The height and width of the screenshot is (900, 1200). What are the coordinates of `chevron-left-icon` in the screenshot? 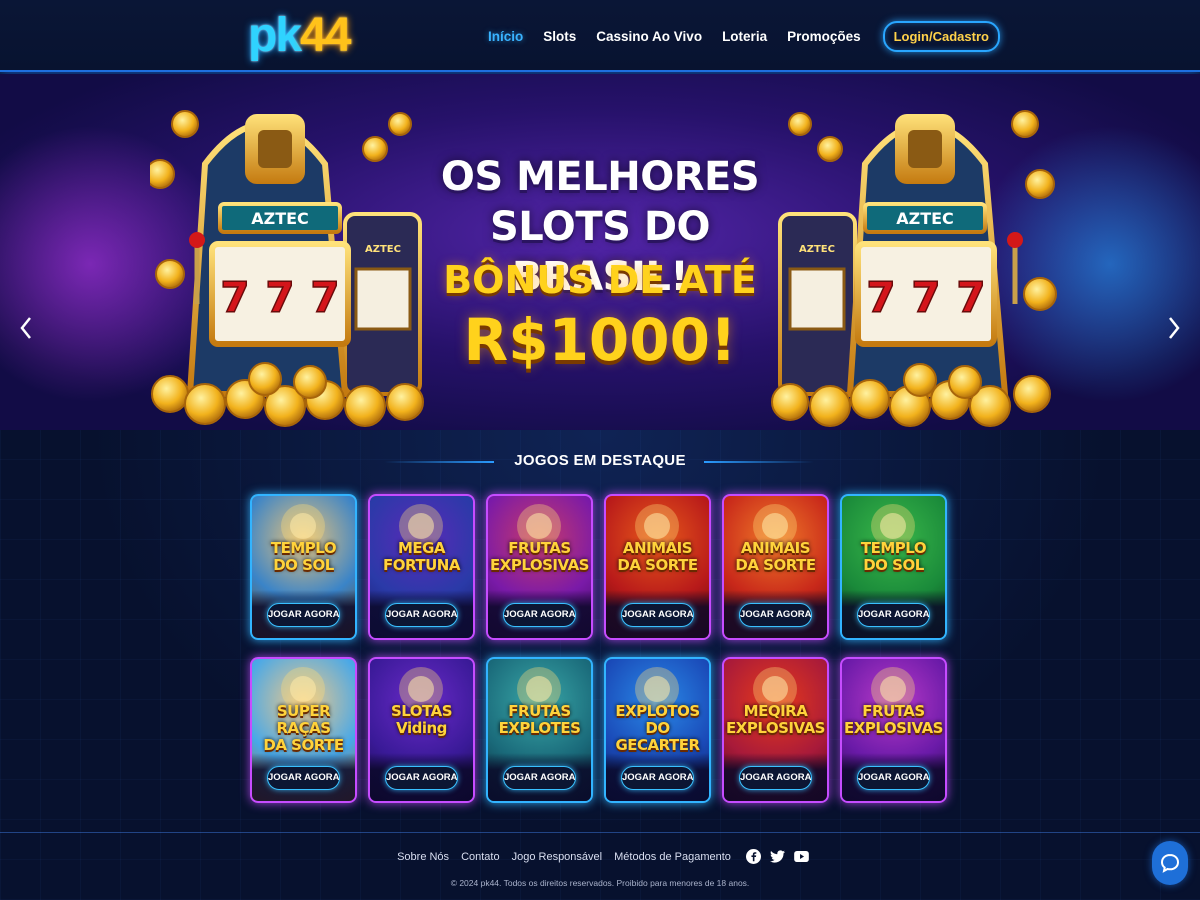 It's located at (25, 328).